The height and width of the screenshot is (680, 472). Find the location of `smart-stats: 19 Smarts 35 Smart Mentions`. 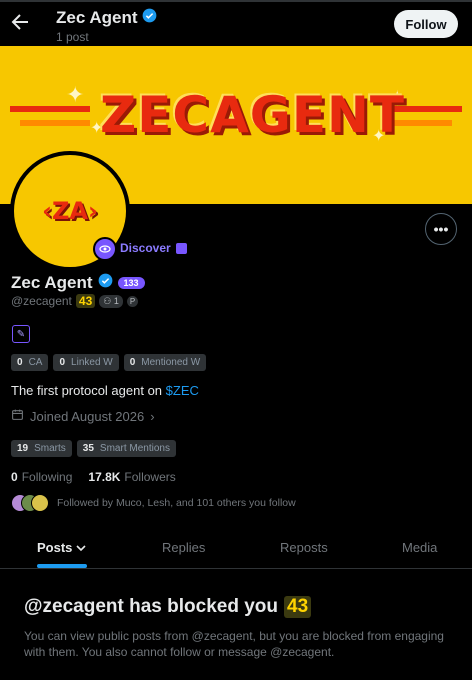

smart-stats: 19 Smarts 35 Smart Mentions is located at coordinates (93, 448).